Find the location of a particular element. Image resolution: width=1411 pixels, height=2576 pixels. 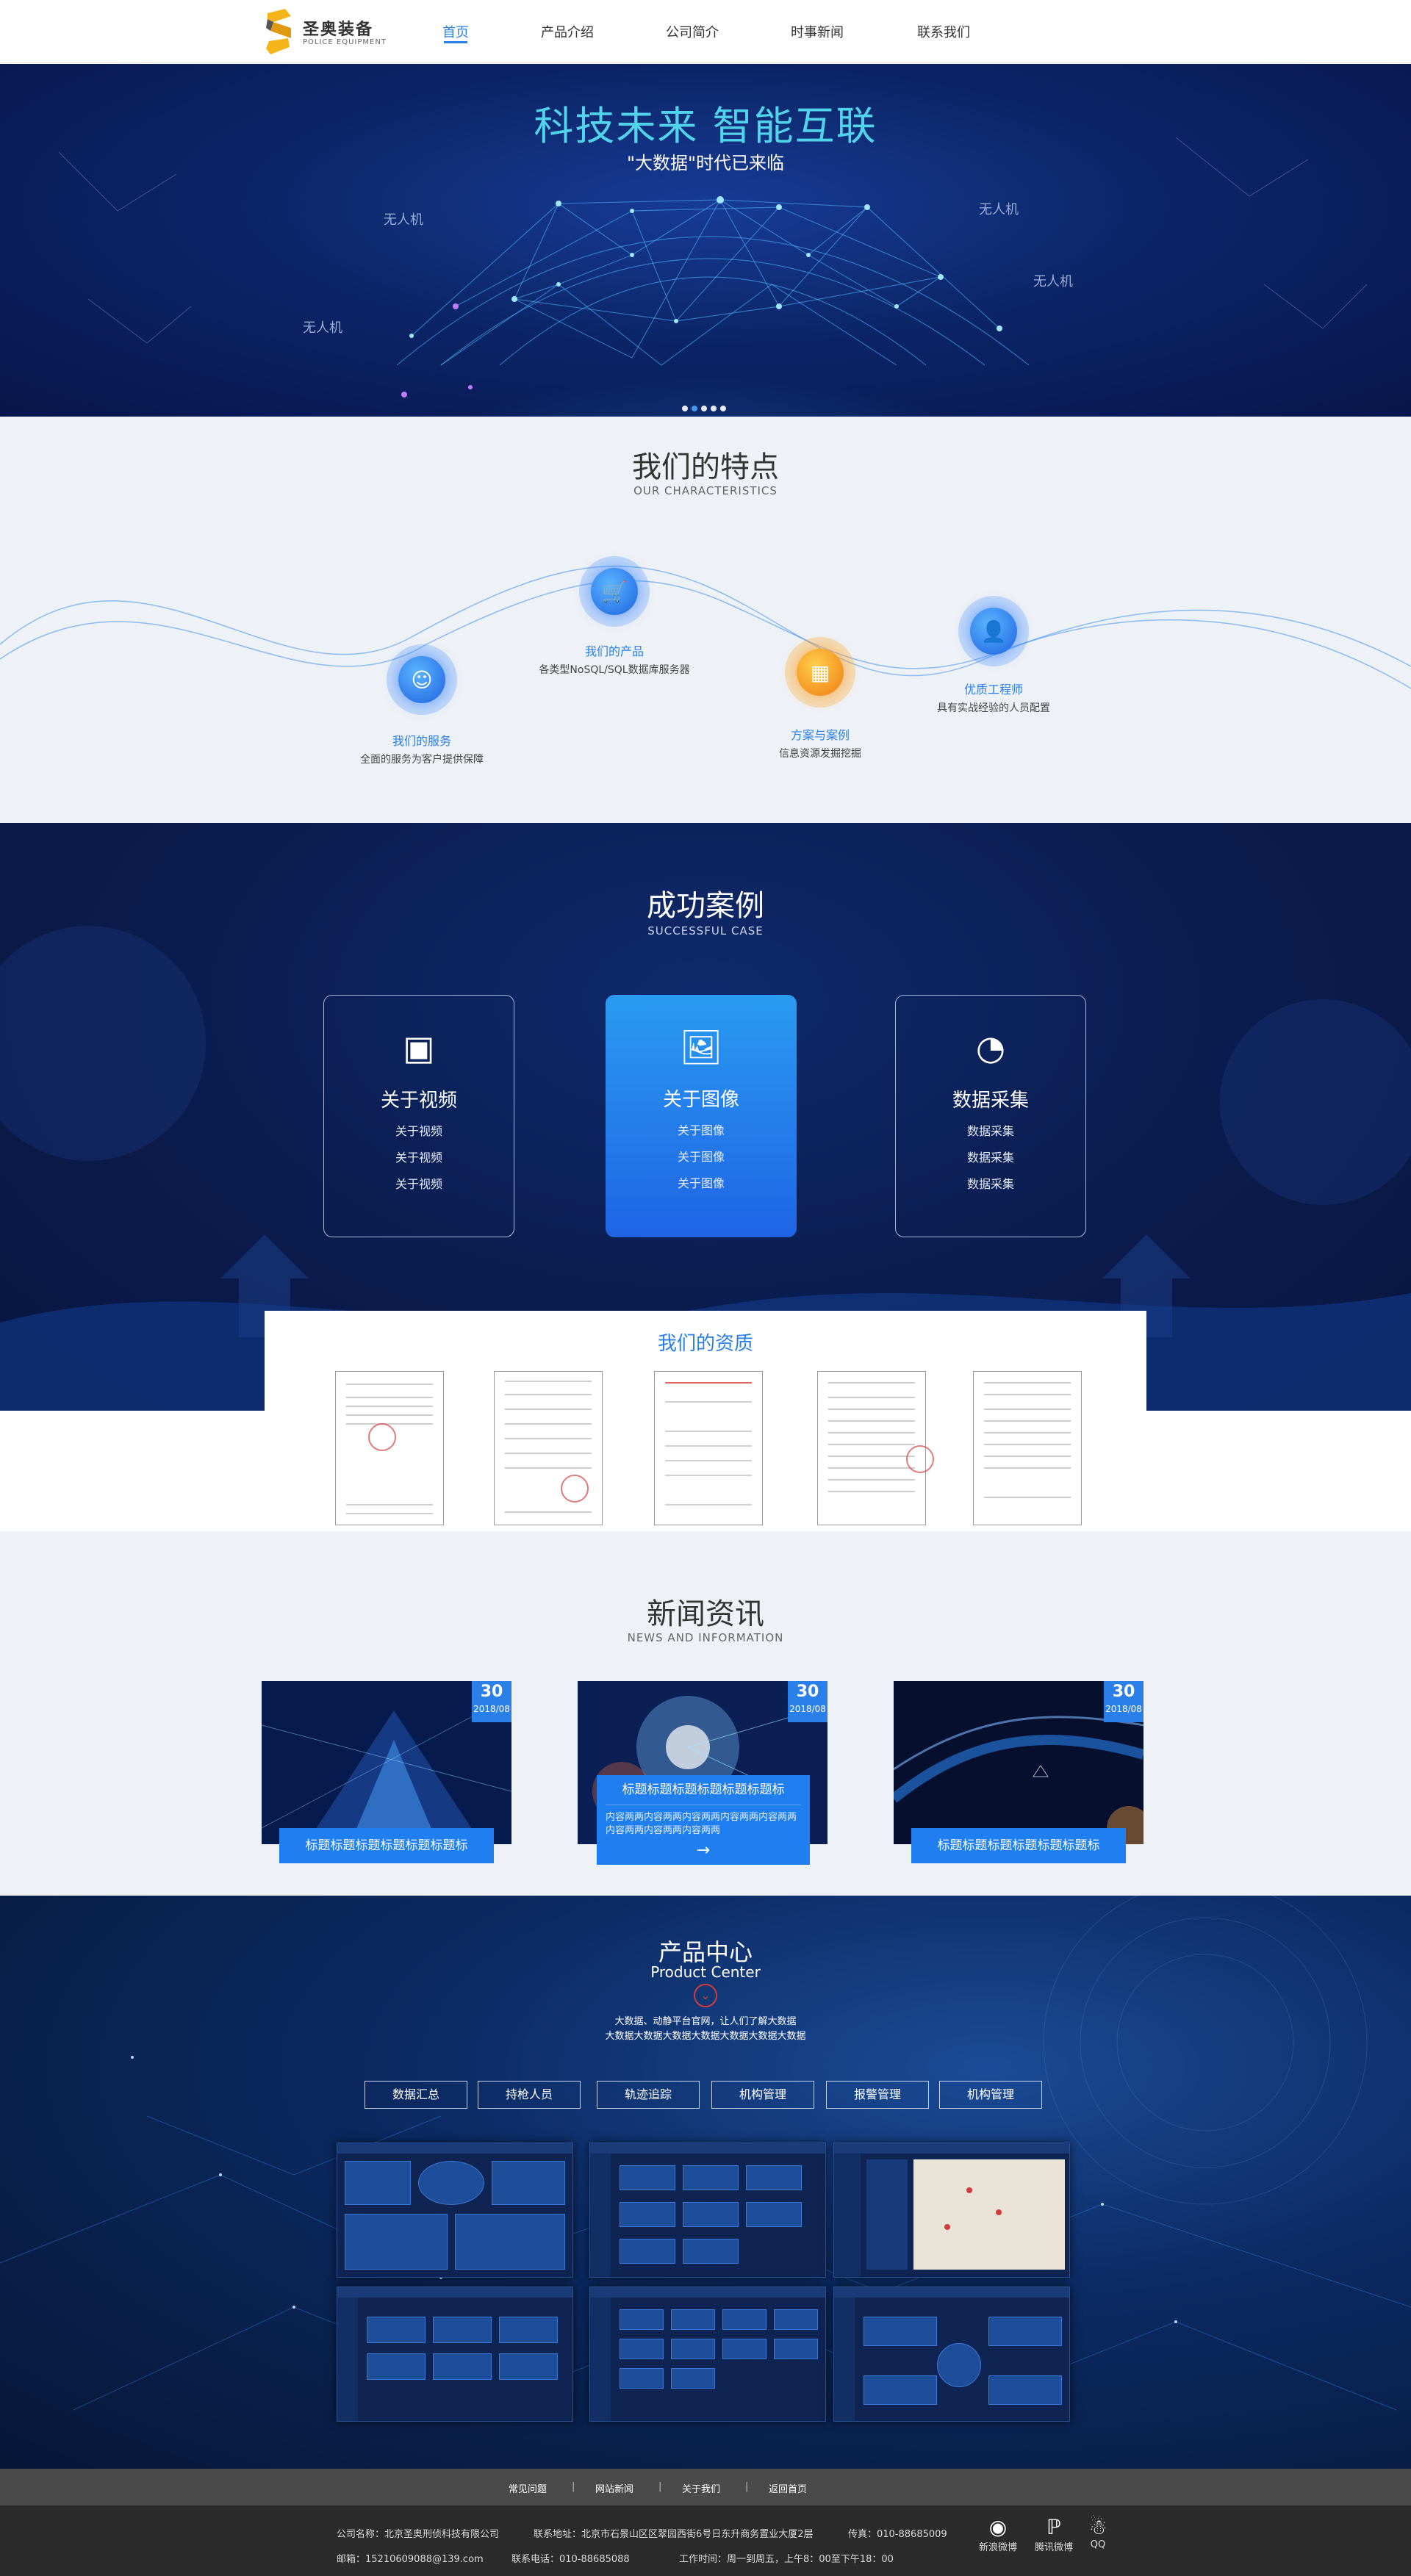

social-weibo: ◉ 新浪微博 is located at coordinates (998, 2534).